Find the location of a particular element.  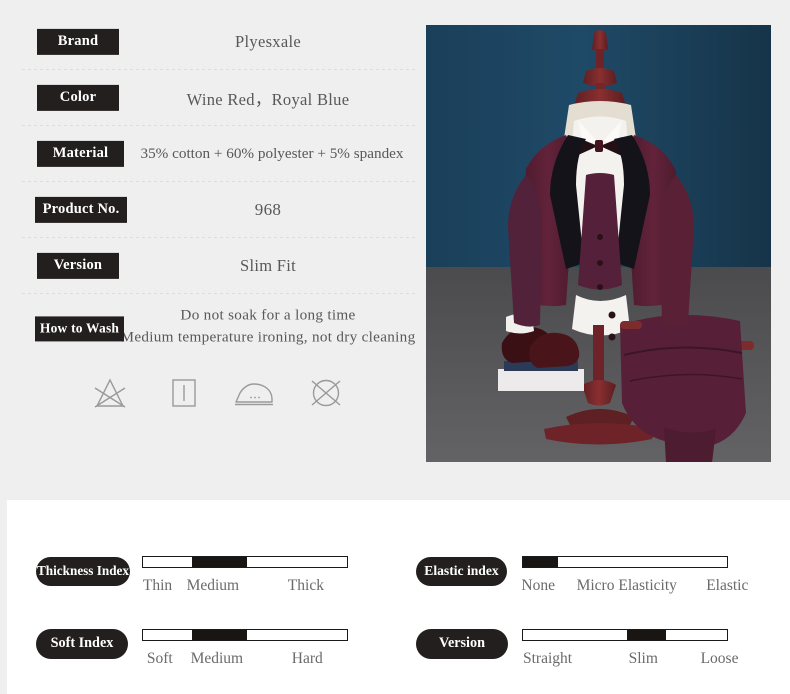

spec-label-version: Version is located at coordinates (78, 266).